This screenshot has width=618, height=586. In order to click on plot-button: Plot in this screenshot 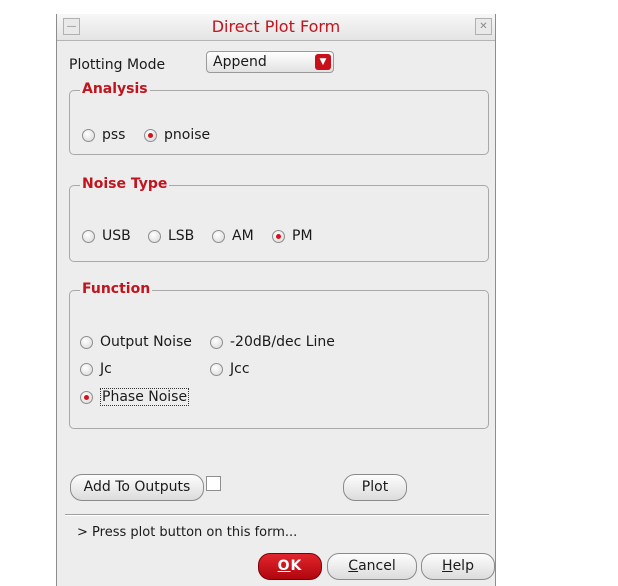, I will do `click(375, 487)`.